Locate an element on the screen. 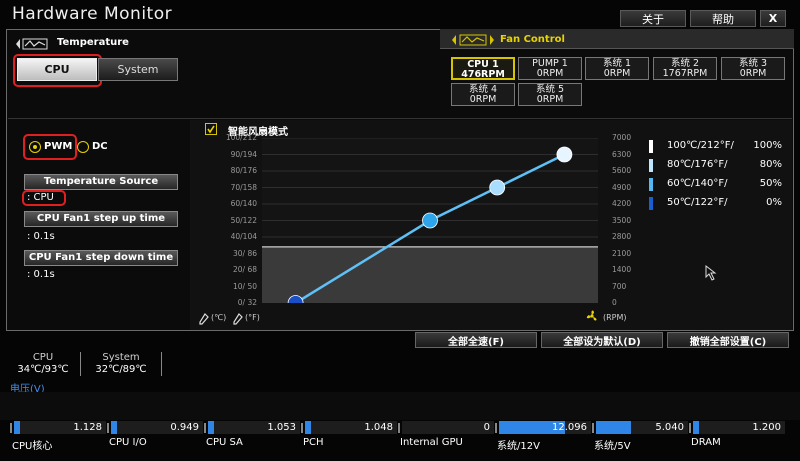  undo-button: 撤销全部设置(C) is located at coordinates (728, 340).